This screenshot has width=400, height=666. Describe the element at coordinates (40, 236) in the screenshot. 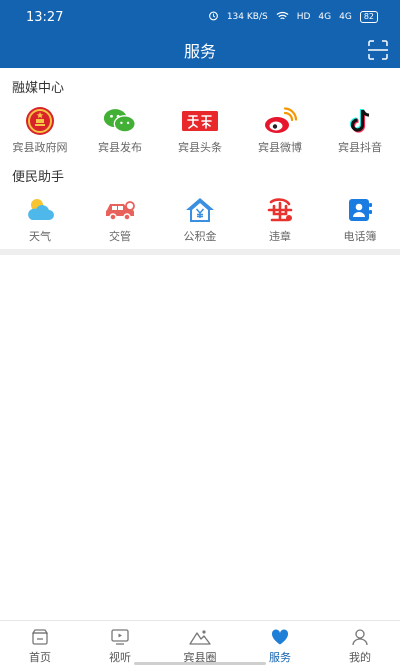

I see `helper-item-label: 天气` at that location.